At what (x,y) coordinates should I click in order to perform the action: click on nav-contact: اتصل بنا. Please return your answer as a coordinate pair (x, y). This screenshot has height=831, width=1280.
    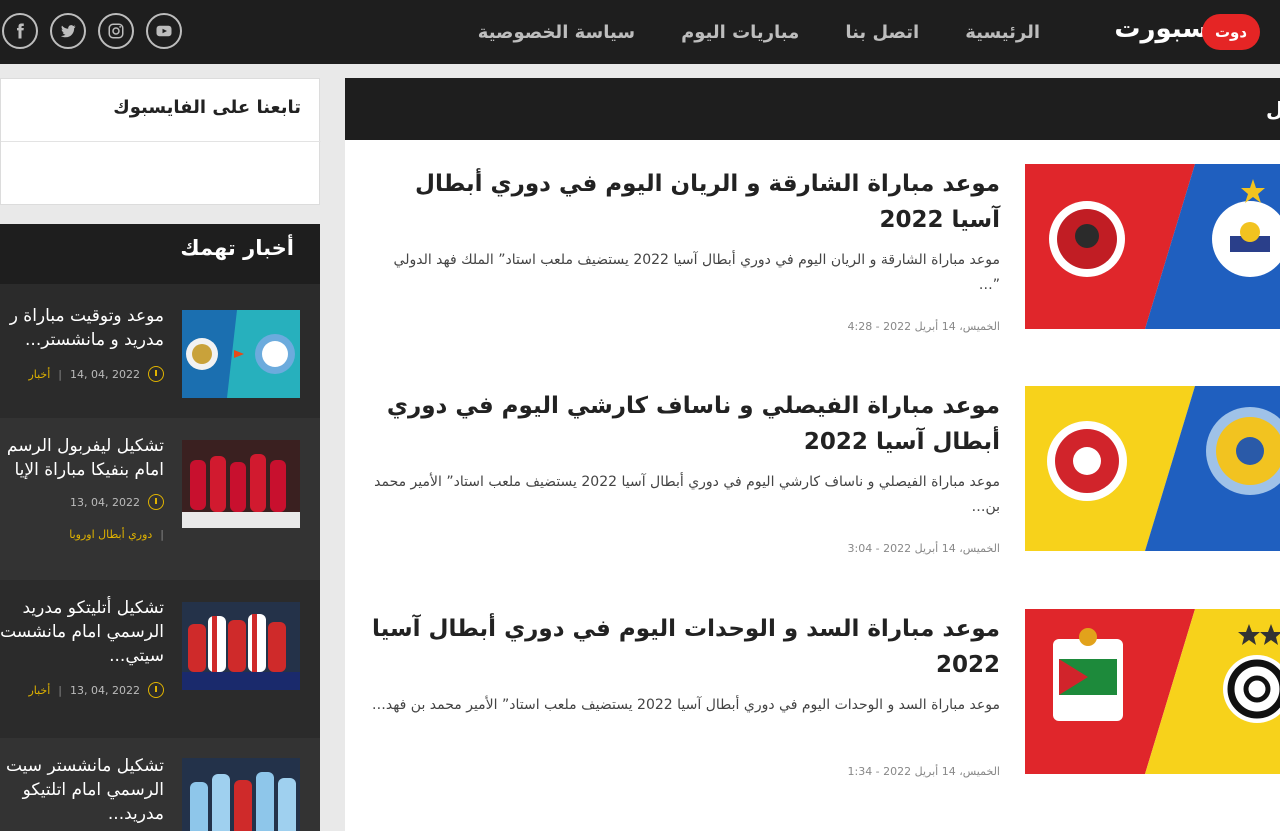
    Looking at the image, I should click on (882, 32).